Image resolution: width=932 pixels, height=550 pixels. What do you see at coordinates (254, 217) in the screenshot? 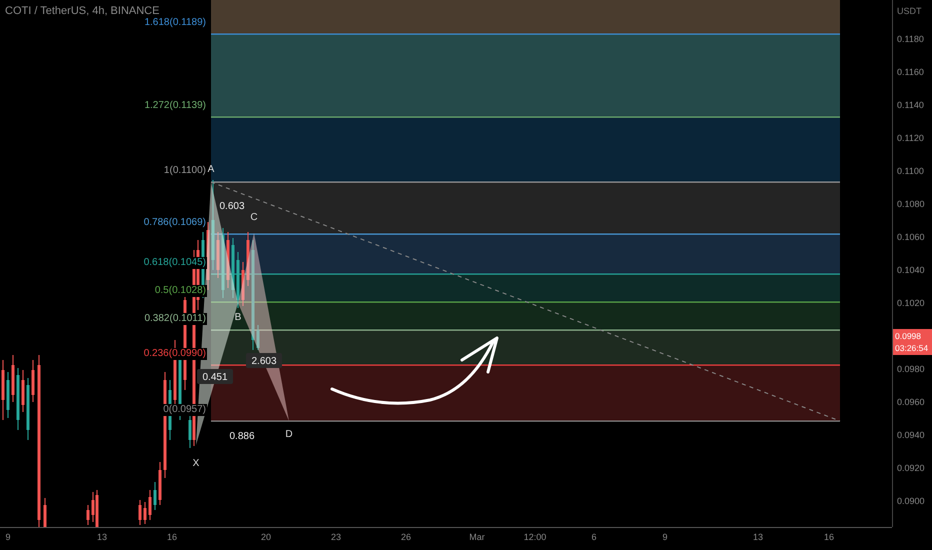
I see `point-label: C` at bounding box center [254, 217].